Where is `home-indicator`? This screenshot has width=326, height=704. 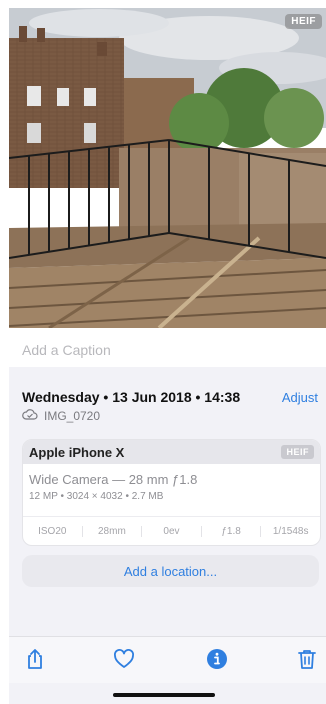 home-indicator is located at coordinates (164, 695).